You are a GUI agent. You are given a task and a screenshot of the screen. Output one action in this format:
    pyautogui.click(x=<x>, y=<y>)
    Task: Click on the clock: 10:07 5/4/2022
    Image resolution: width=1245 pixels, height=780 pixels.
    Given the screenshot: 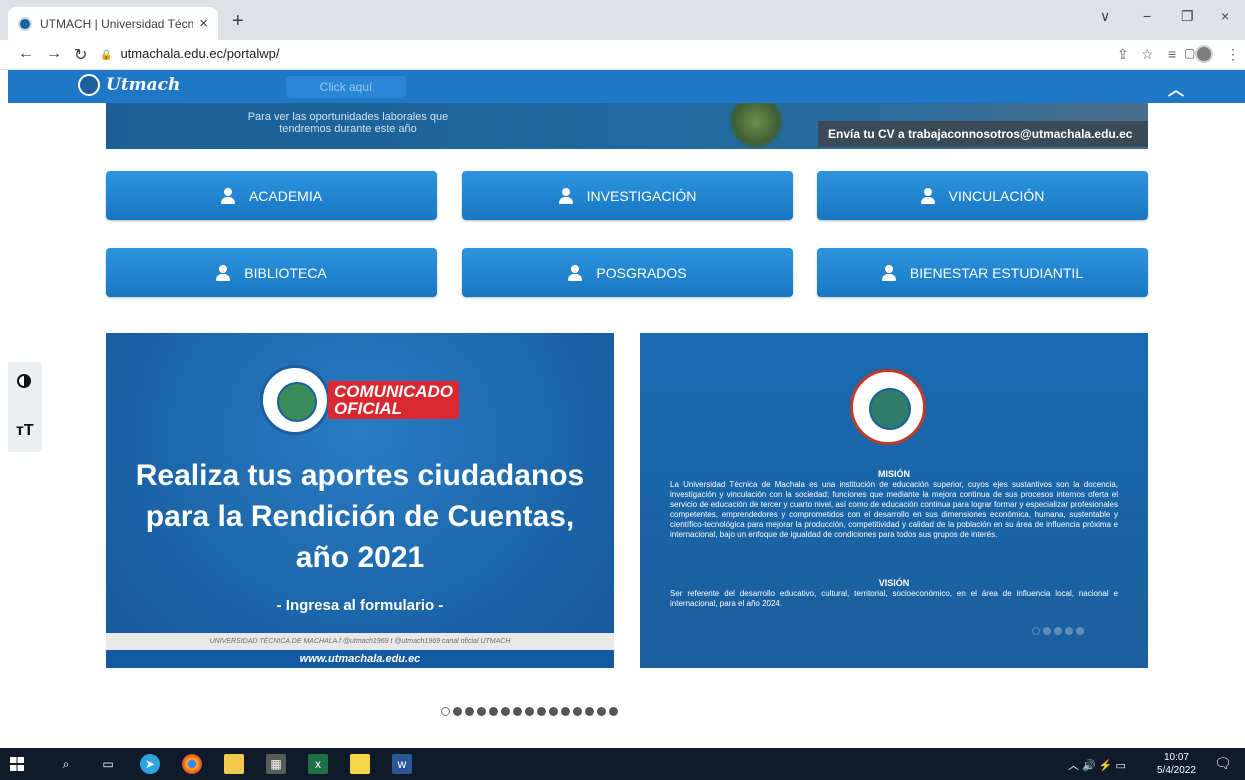 What is the action you would take?
    pyautogui.click(x=1176, y=764)
    